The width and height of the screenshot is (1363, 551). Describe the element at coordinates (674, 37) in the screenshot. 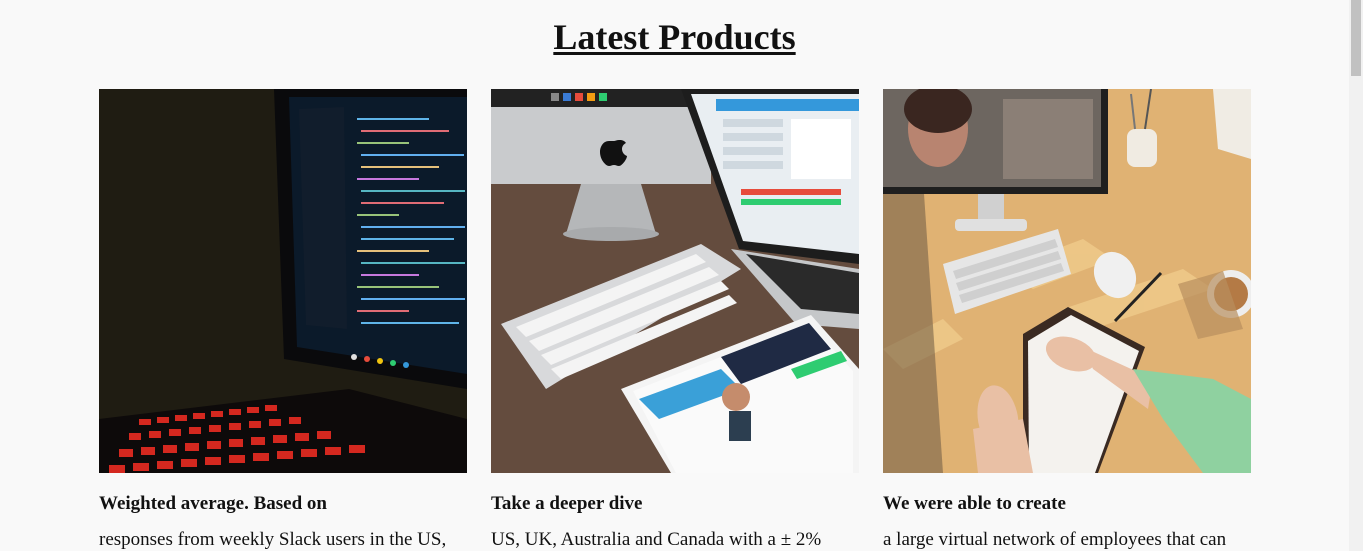

I see `section-title: Latest Products` at that location.